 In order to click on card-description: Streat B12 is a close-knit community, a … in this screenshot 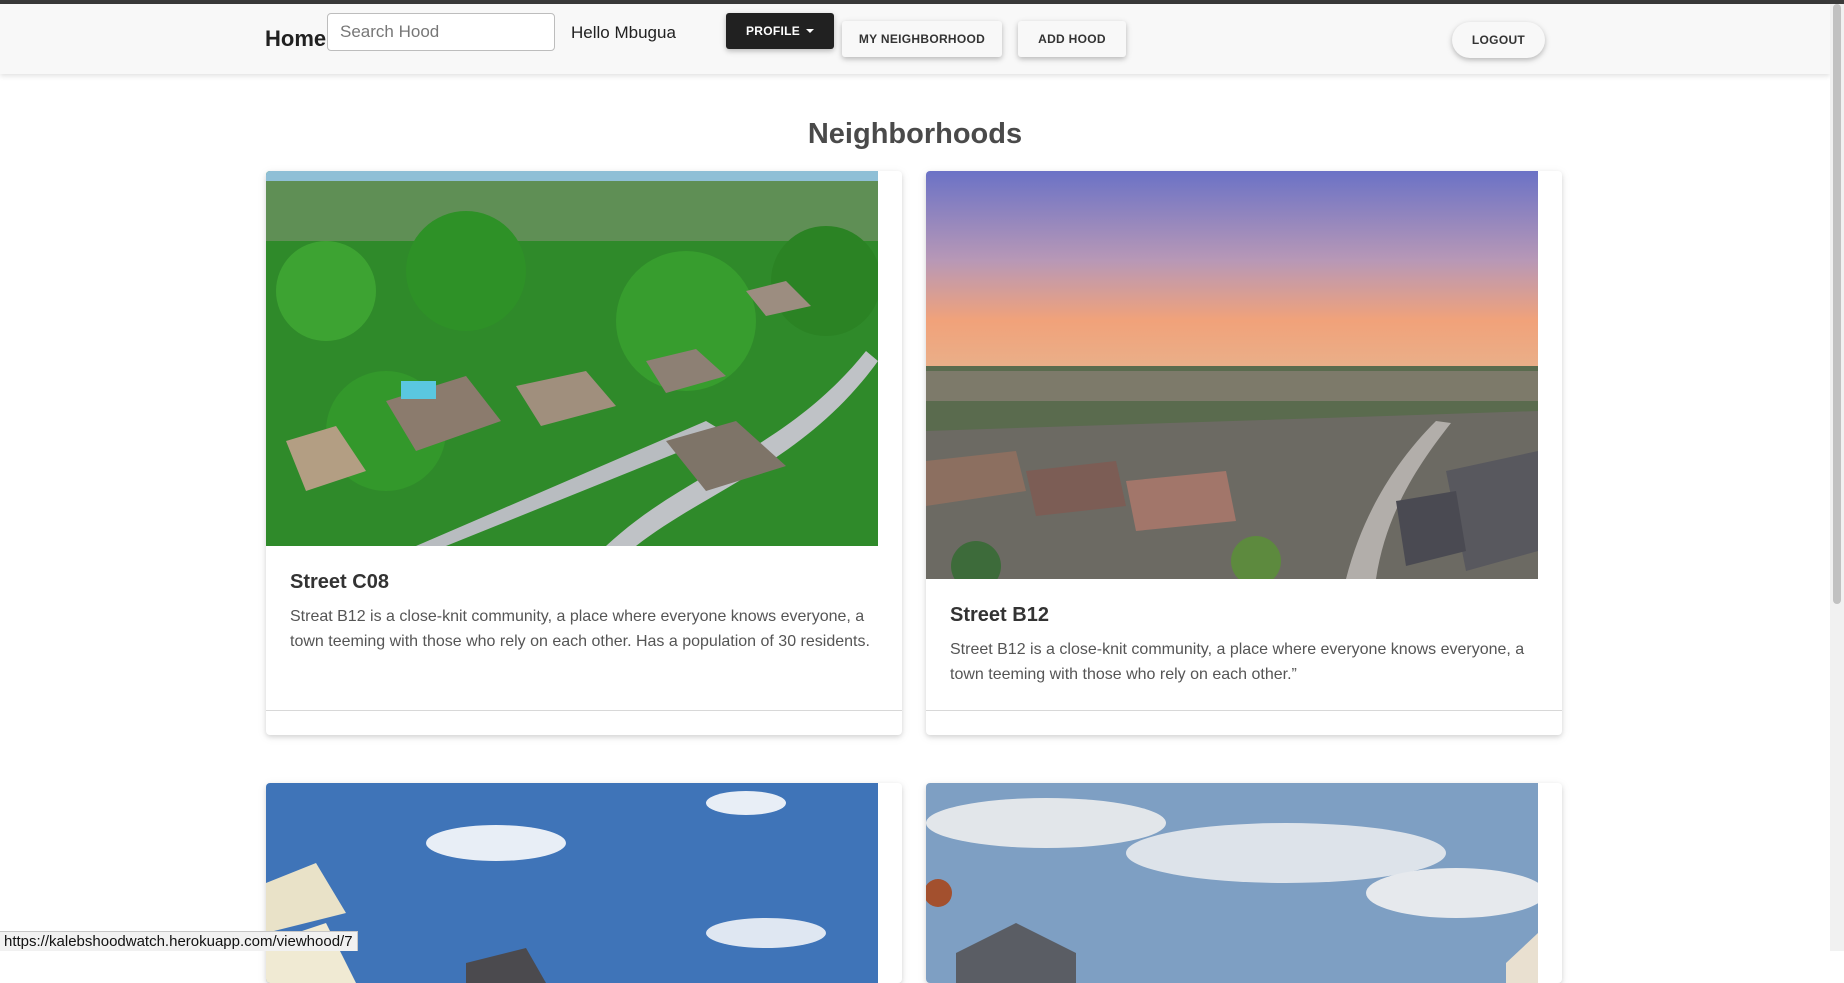, I will do `click(586, 629)`.